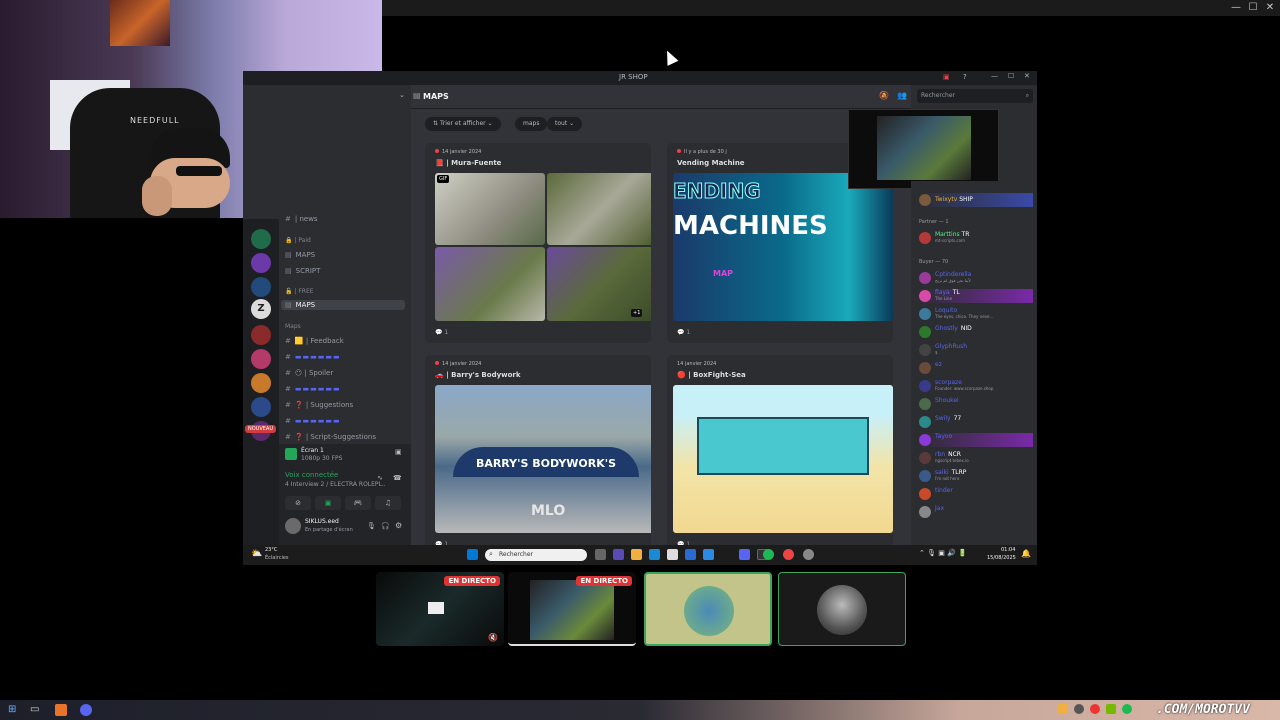 This screenshot has width=1280, height=720. What do you see at coordinates (565, 124) in the screenshot?
I see `tag-all: tout ⌄` at bounding box center [565, 124].